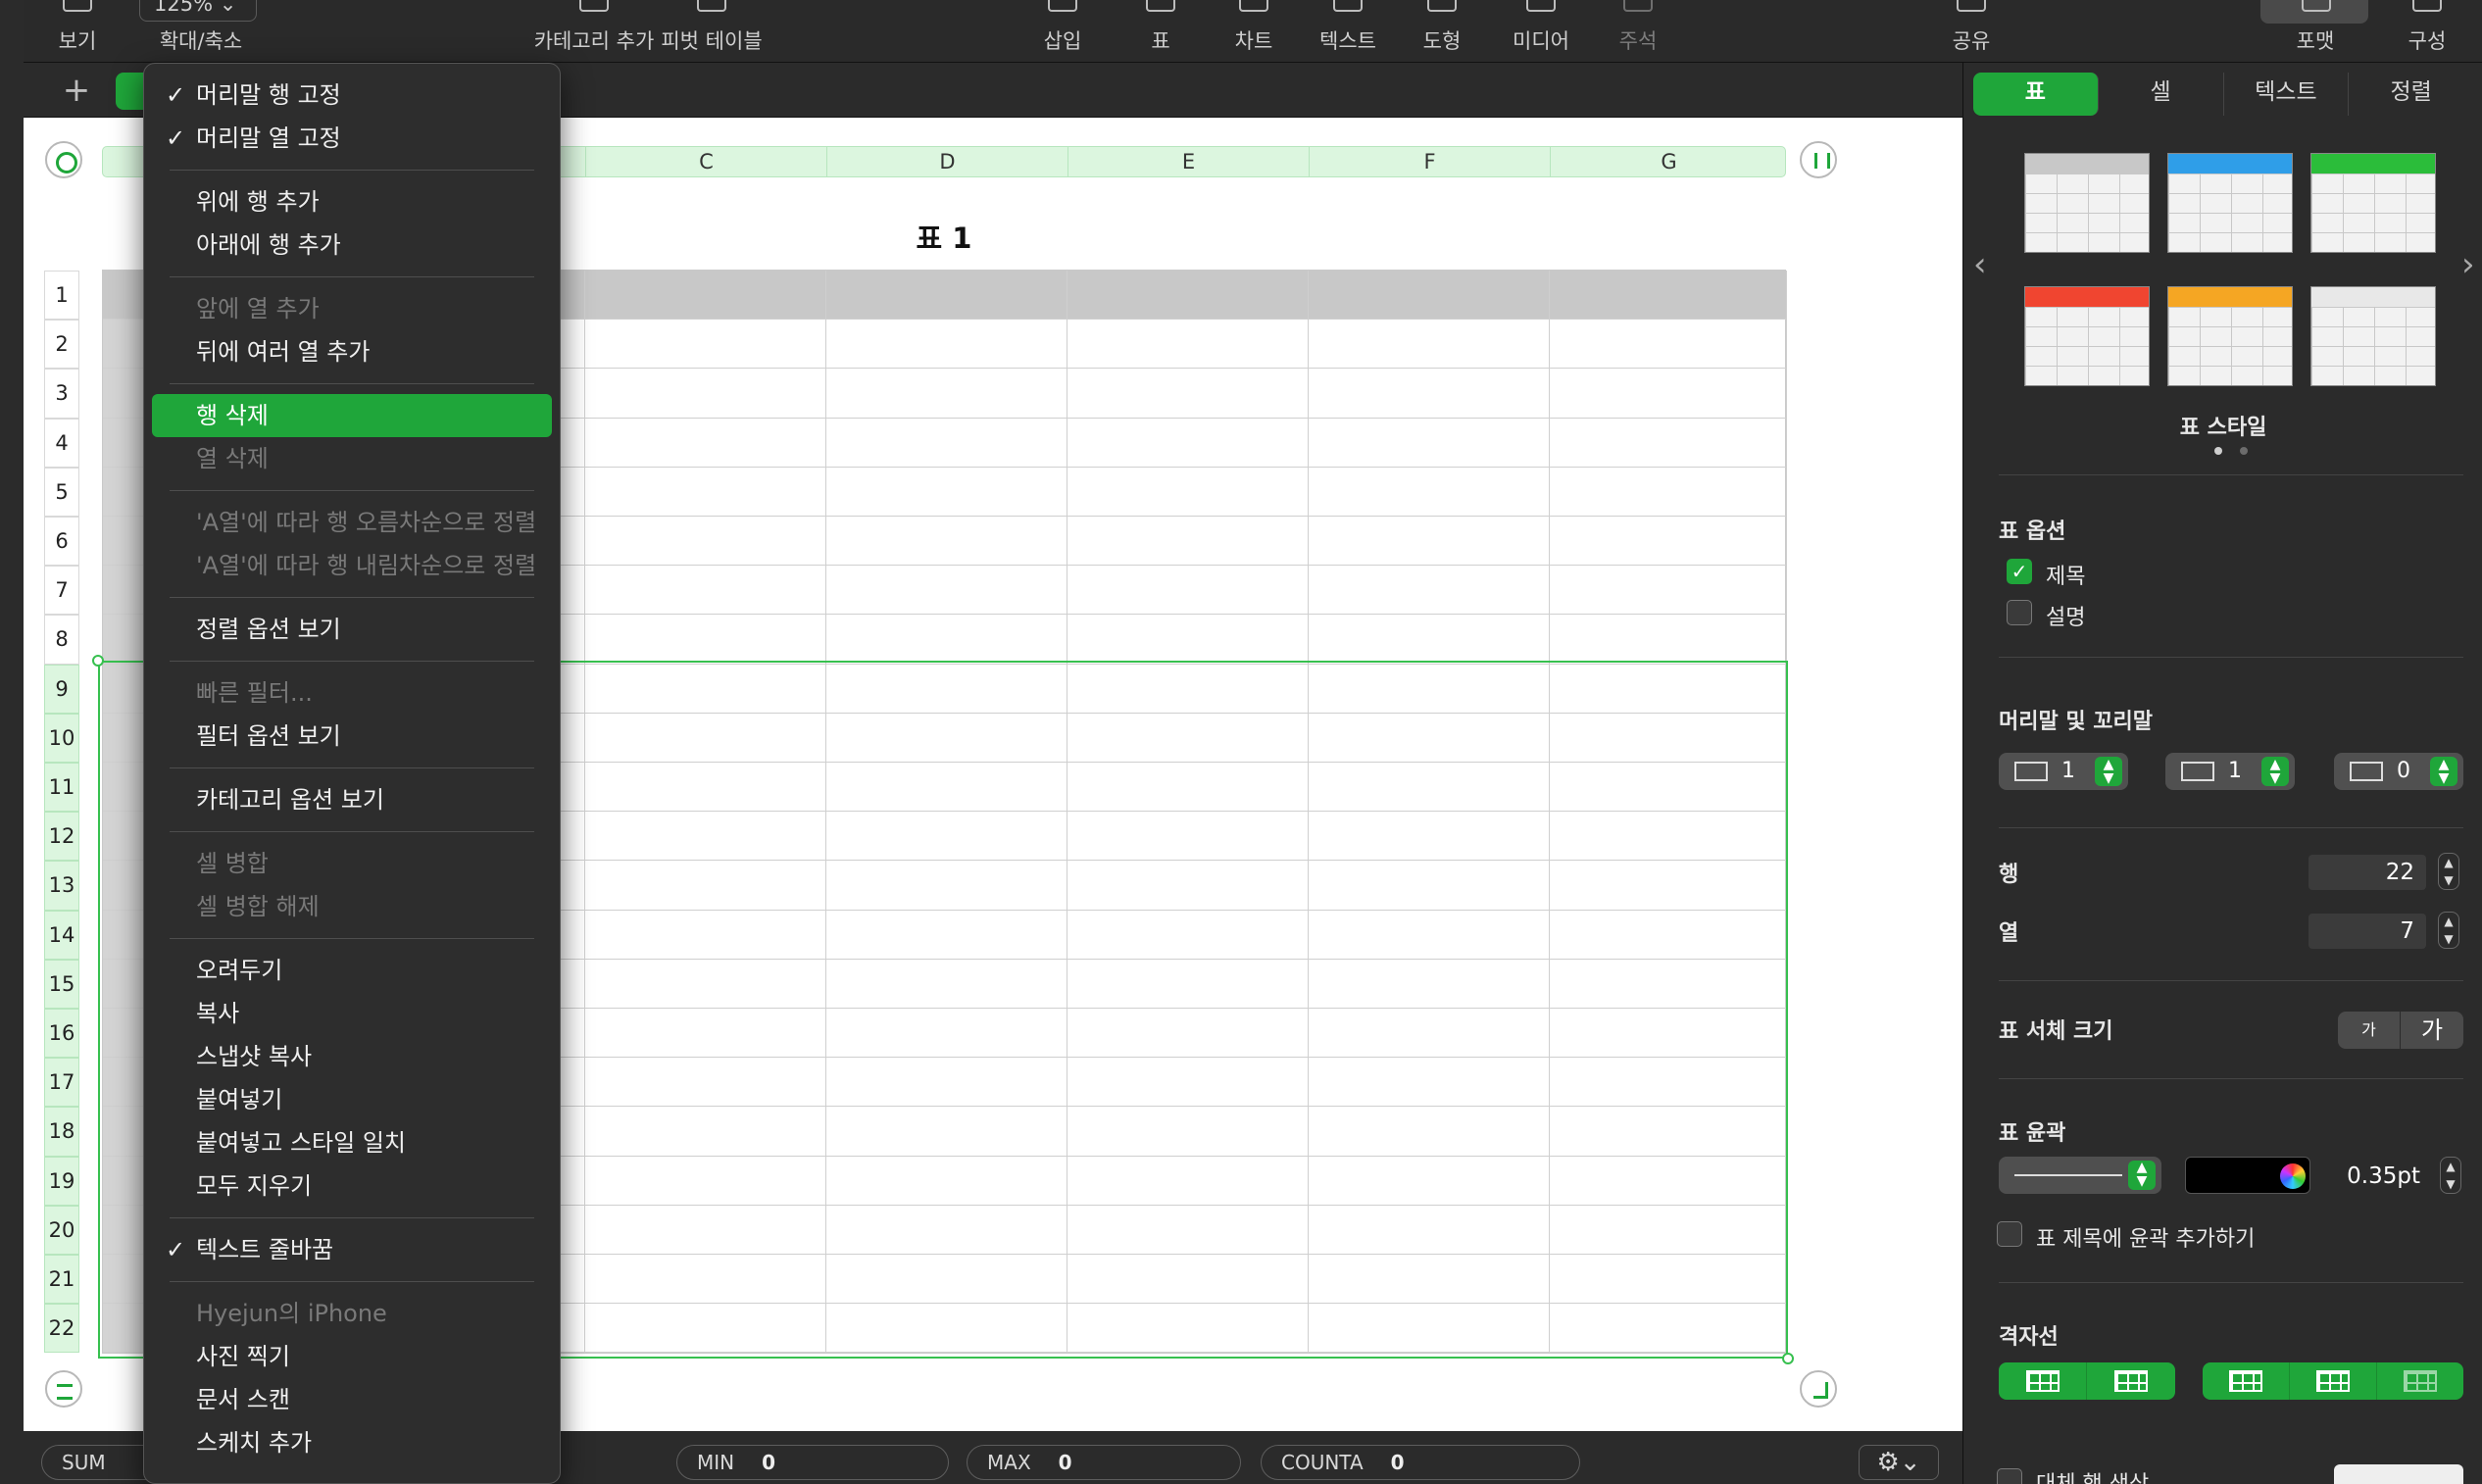  I want to click on cell-c2, so click(706, 345).